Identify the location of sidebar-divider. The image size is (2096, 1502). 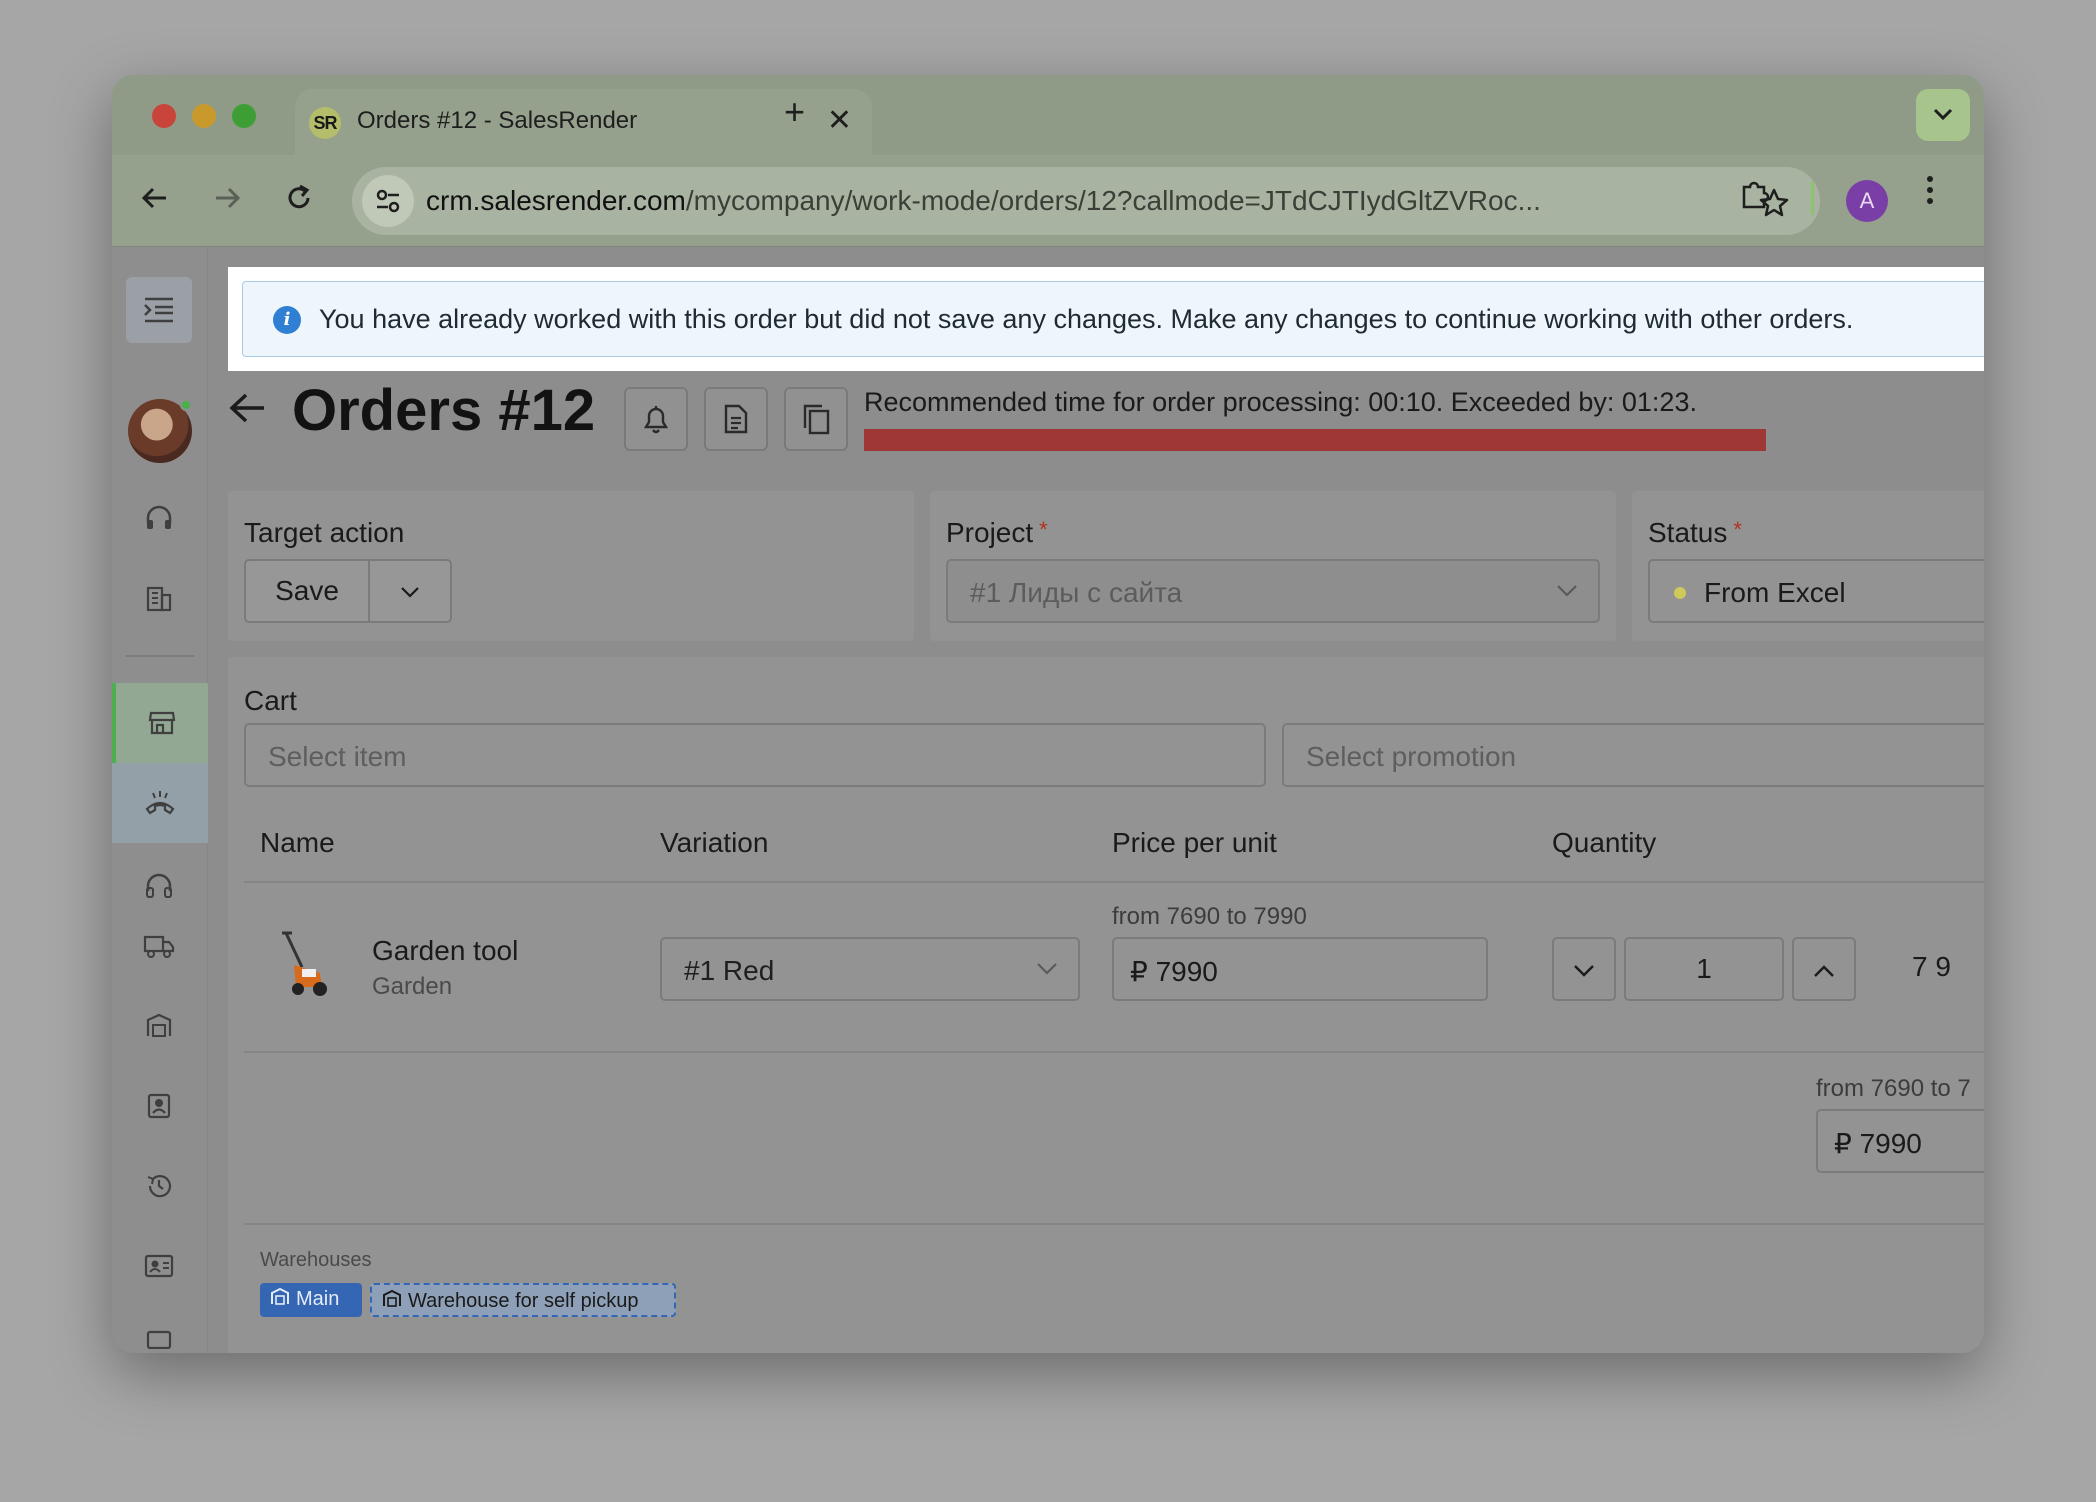
(160, 656).